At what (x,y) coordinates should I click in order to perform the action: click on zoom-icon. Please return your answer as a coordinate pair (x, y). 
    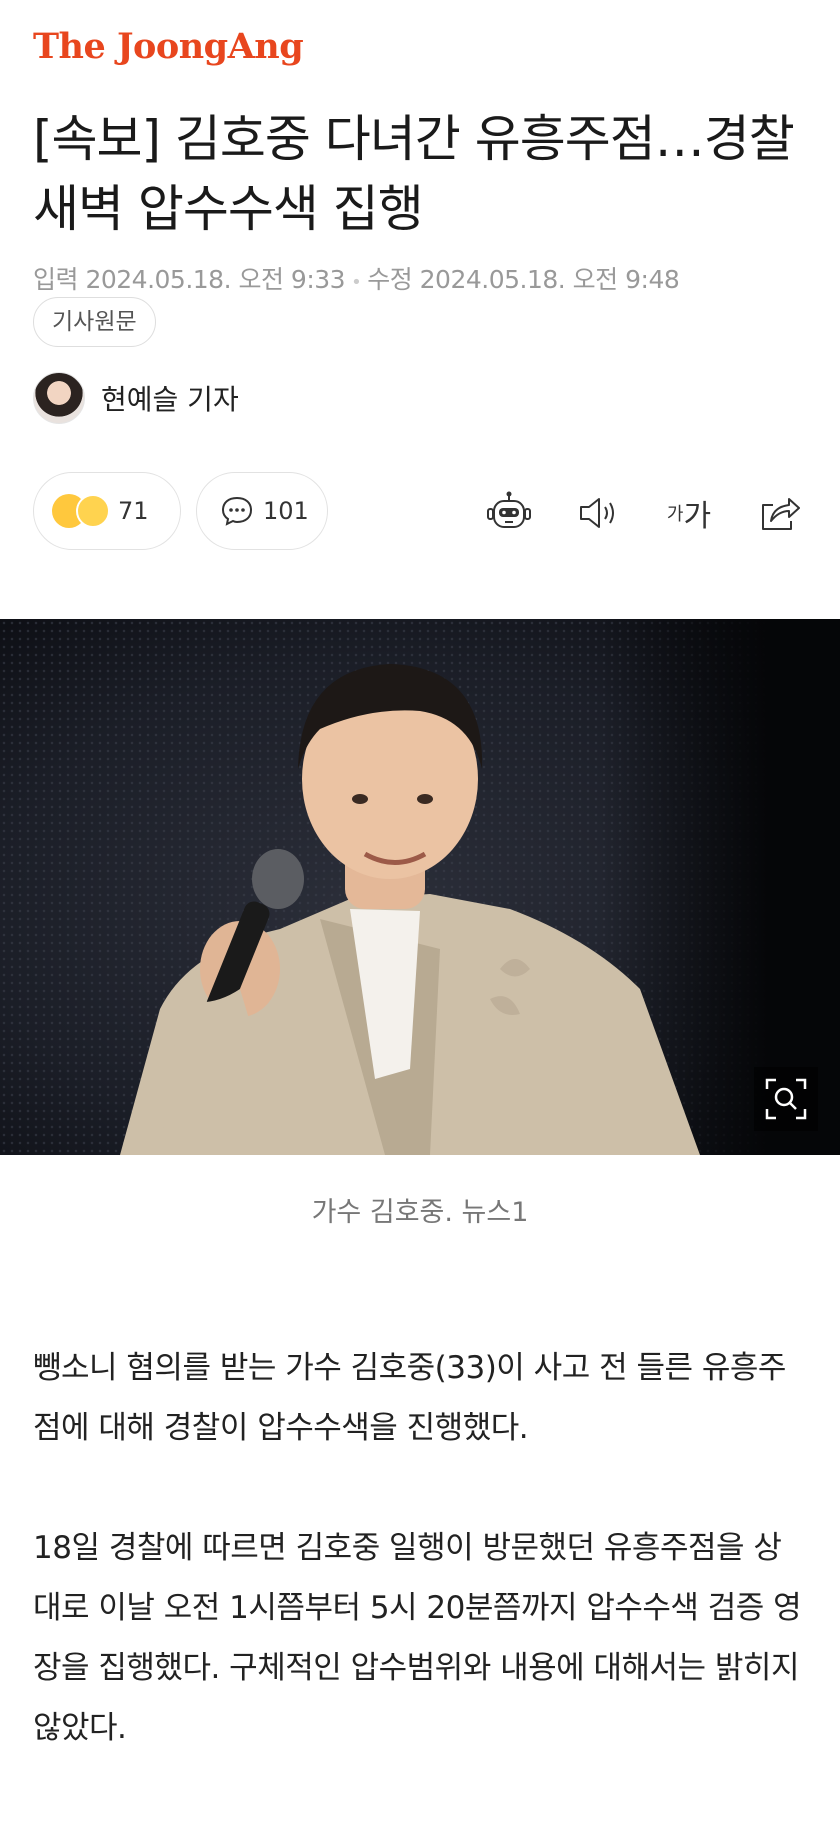
    Looking at the image, I should click on (786, 1099).